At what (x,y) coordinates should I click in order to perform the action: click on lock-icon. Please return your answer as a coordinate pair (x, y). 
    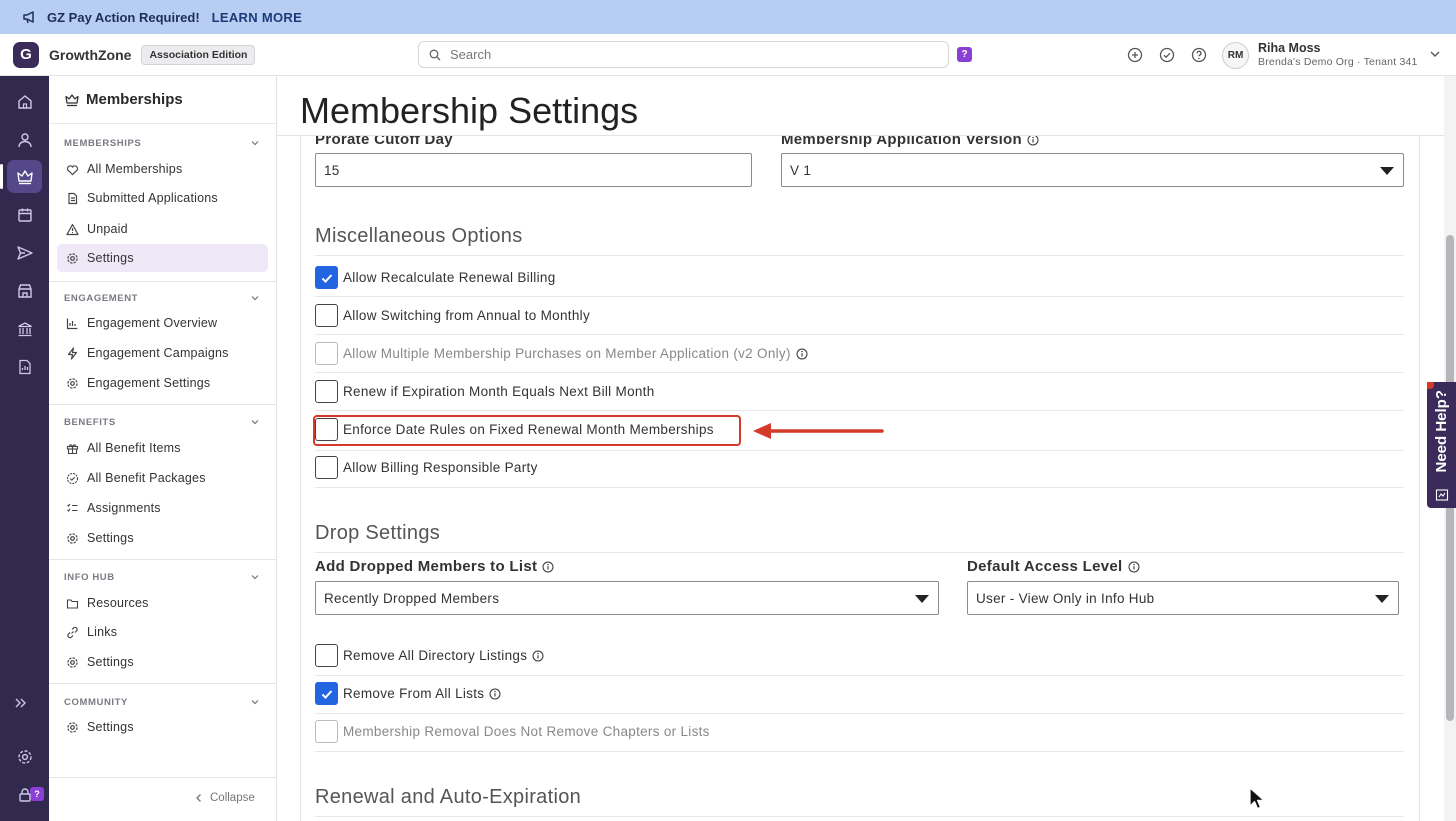
    Looking at the image, I should click on (25, 795).